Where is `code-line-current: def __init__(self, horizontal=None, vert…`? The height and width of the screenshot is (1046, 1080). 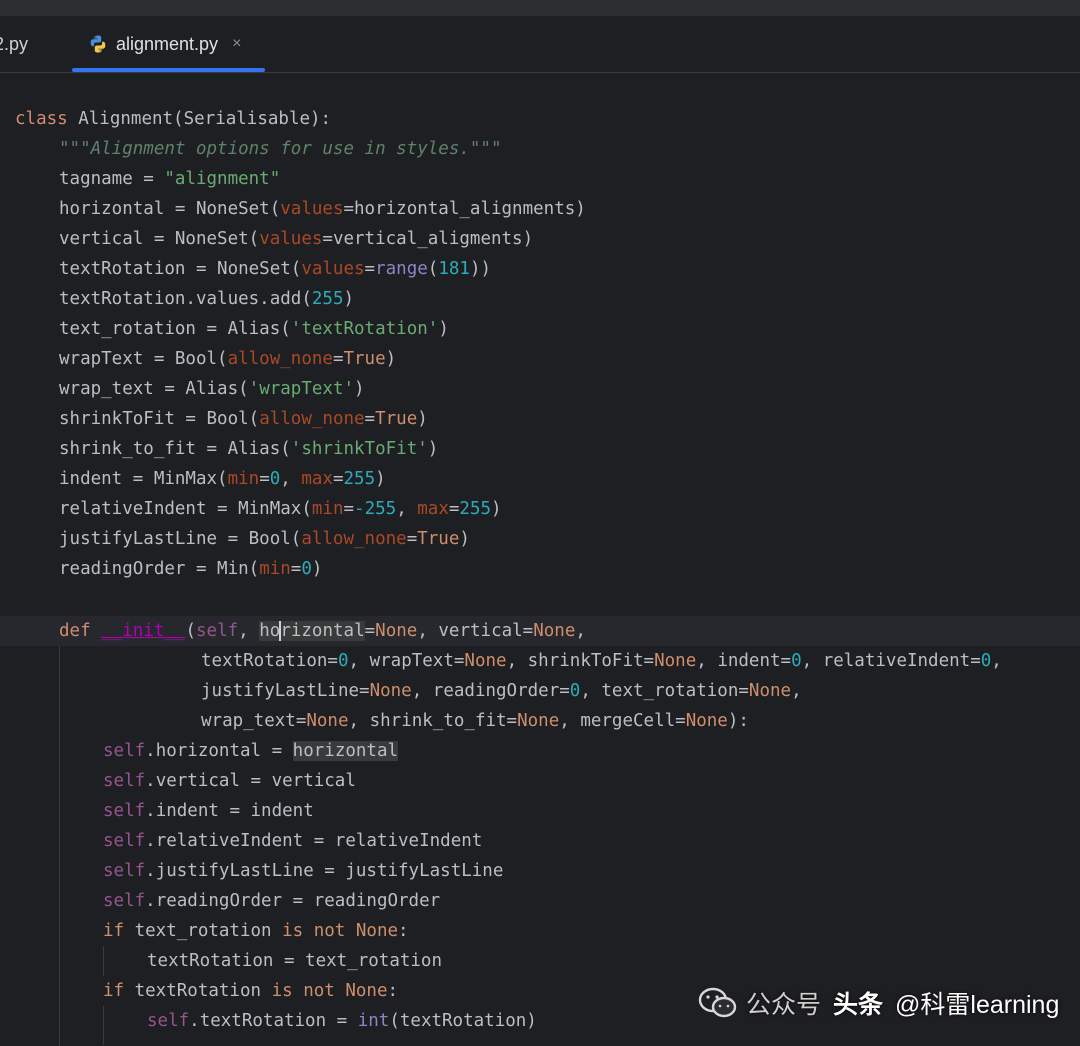 code-line-current: def __init__(self, horizontal=None, vert… is located at coordinates (322, 631).